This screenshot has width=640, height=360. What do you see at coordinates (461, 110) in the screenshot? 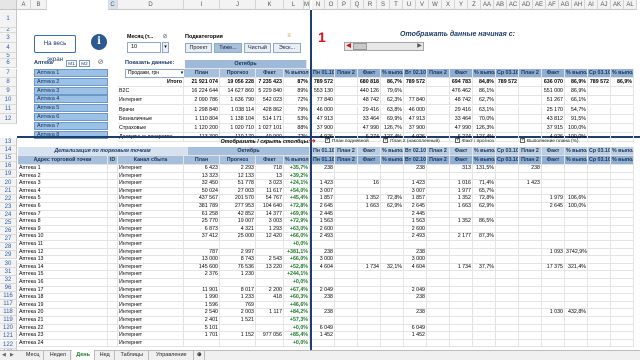
I see `day-value: 29 416` at bounding box center [461, 110].